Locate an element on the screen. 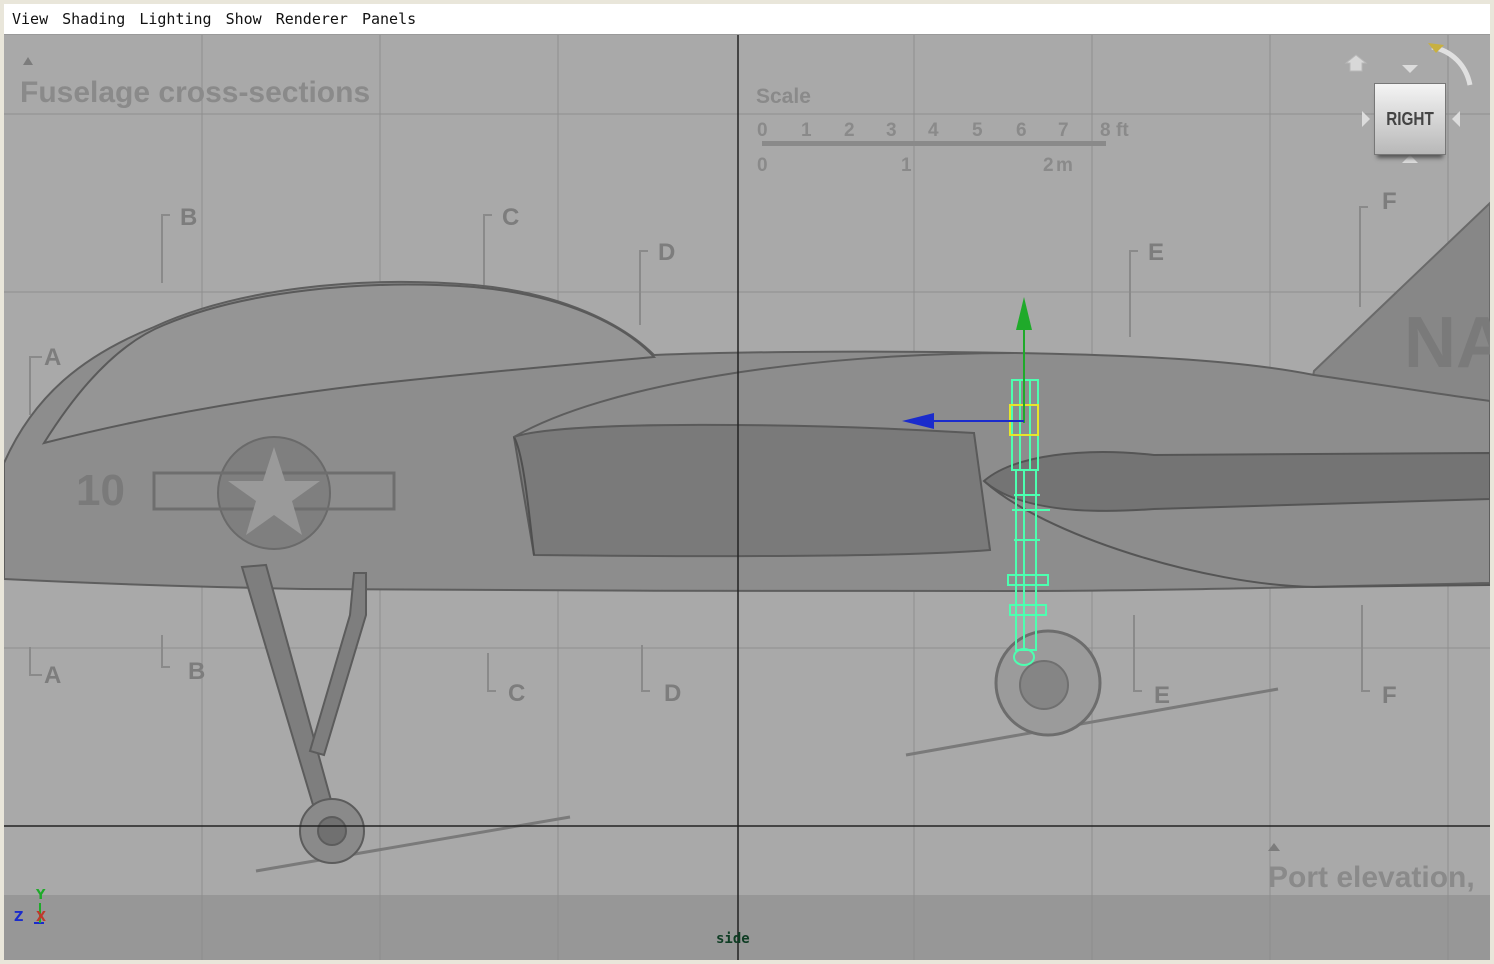 This screenshot has width=1494, height=964. axis-z-label: Z is located at coordinates (18, 917).